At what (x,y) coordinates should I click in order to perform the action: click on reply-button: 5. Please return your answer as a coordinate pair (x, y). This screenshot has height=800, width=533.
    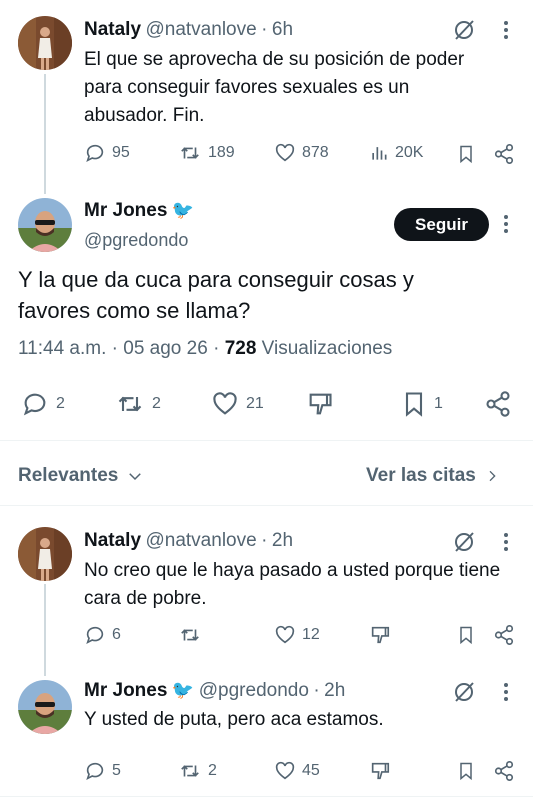
    Looking at the image, I should click on (102, 771).